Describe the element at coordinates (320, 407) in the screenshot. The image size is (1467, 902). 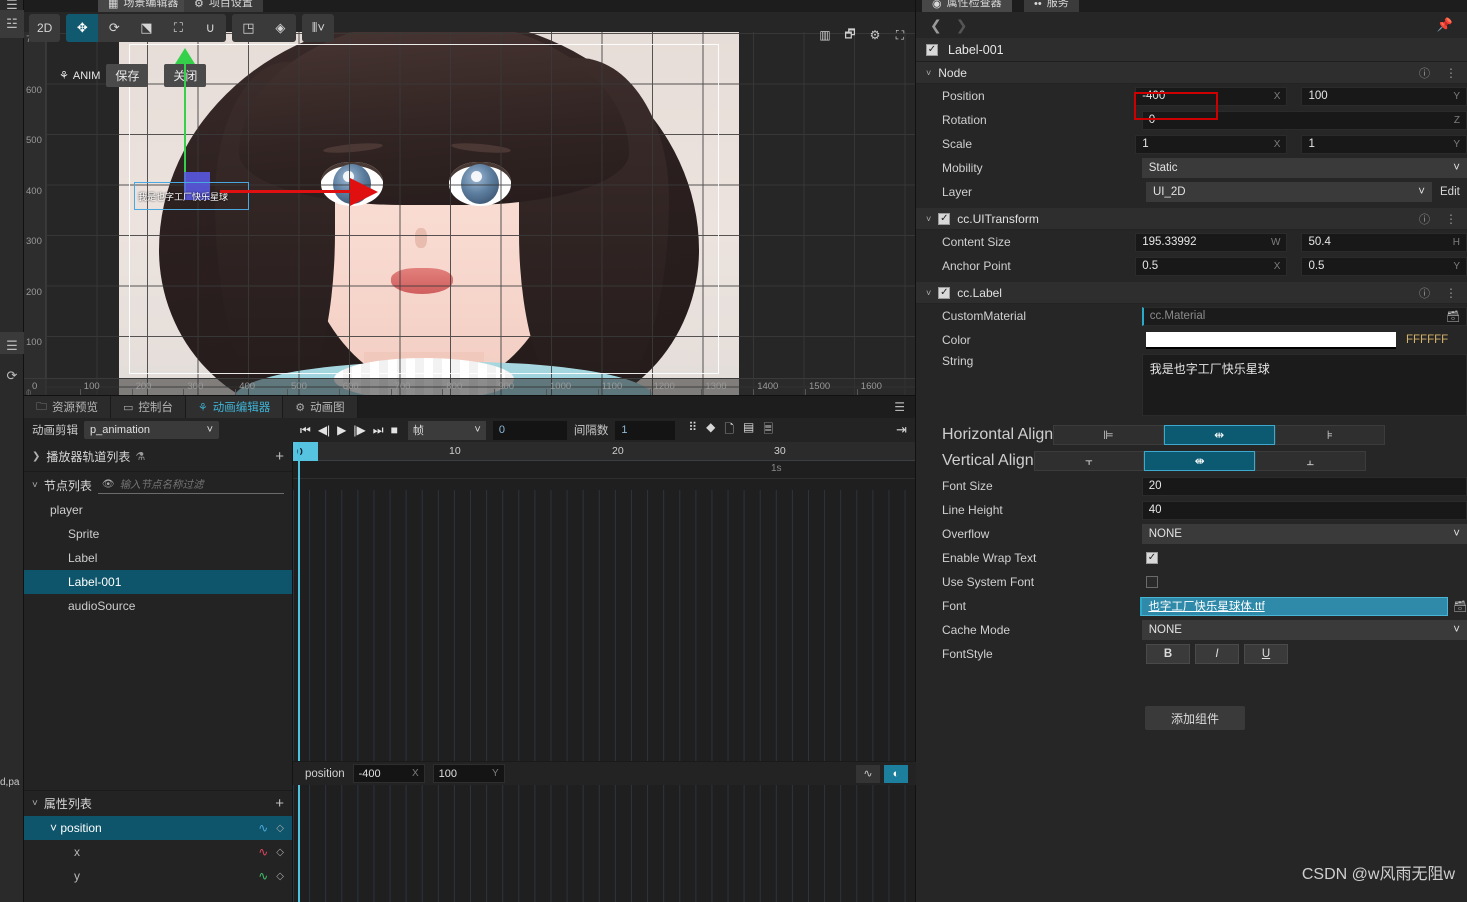
I see `tab-animation-graph: ⚙ 动画图` at that location.